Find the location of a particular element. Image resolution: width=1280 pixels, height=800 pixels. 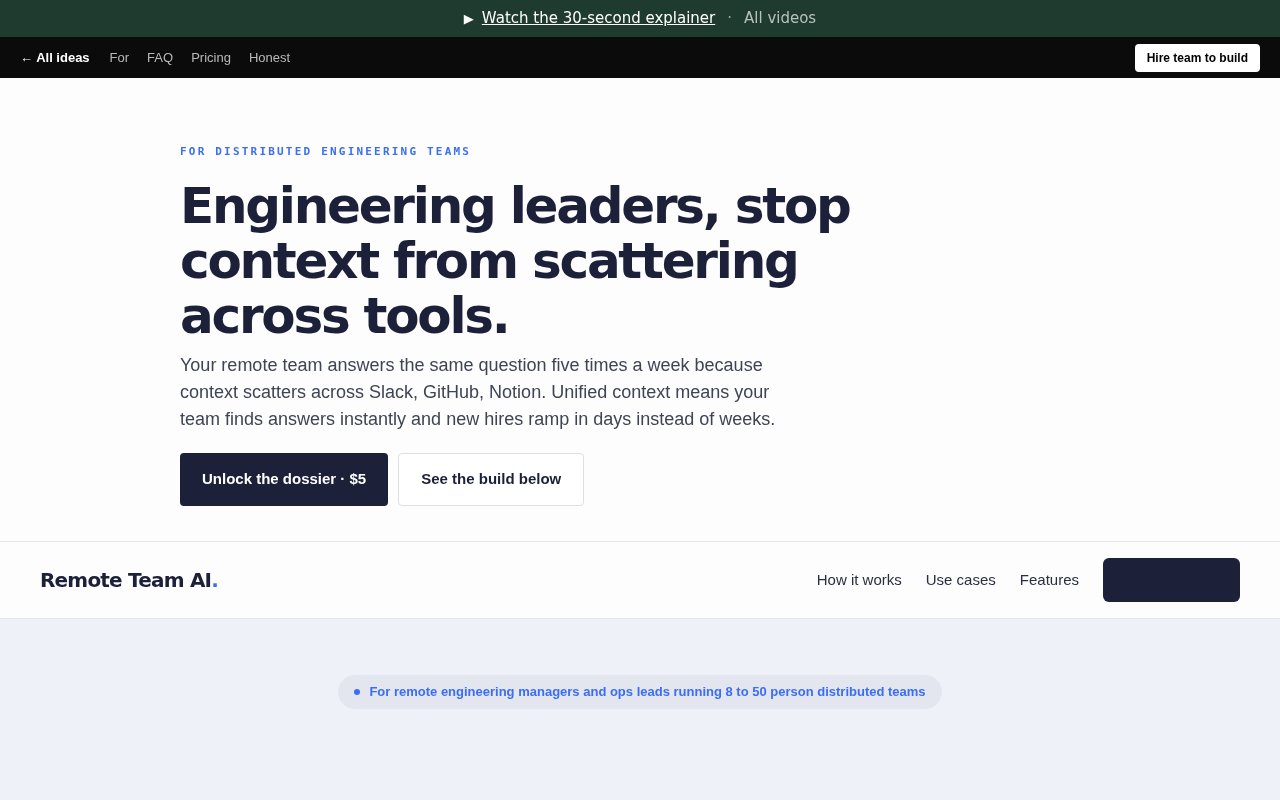

back-link: ← All ideas is located at coordinates (55, 57).